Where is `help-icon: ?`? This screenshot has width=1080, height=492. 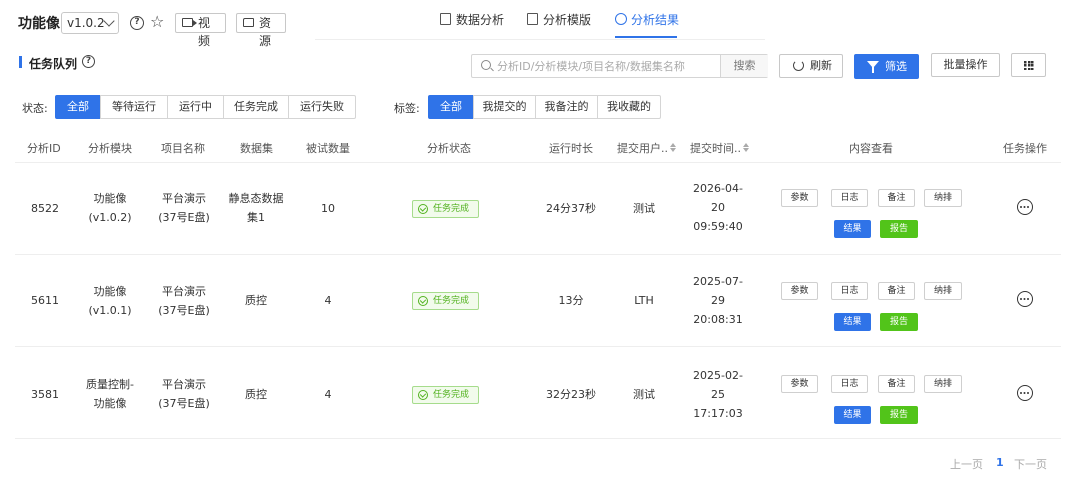 help-icon: ? is located at coordinates (137, 23).